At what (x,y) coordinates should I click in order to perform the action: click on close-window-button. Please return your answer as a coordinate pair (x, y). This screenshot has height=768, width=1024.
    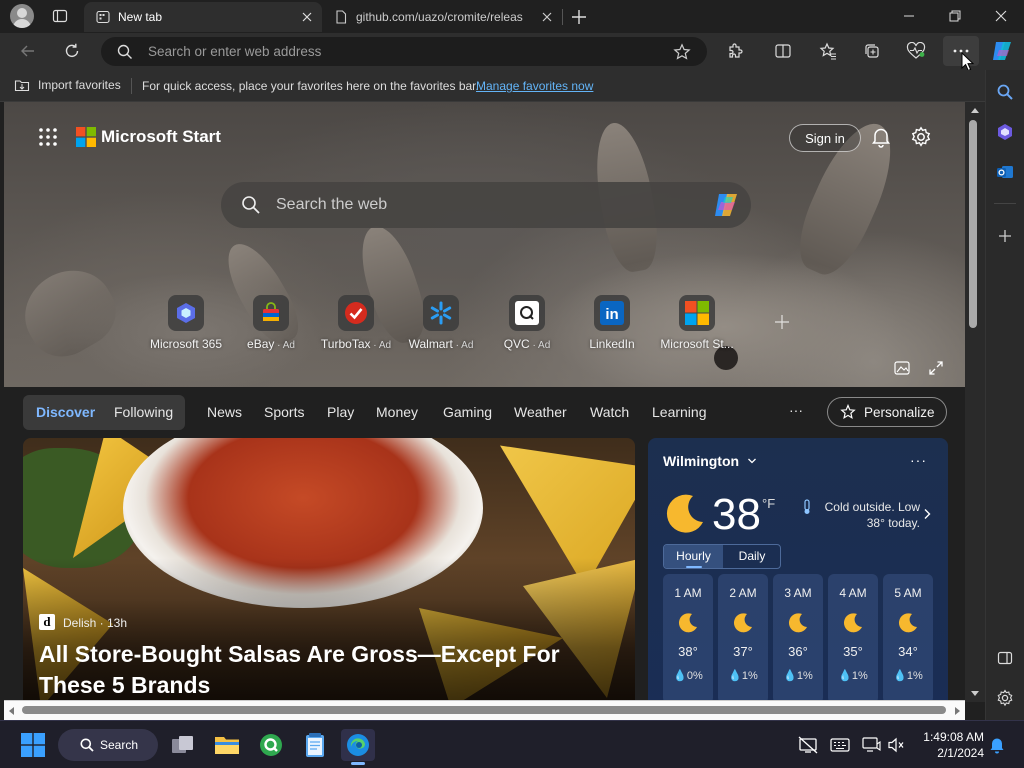
    Looking at the image, I should click on (1001, 16).